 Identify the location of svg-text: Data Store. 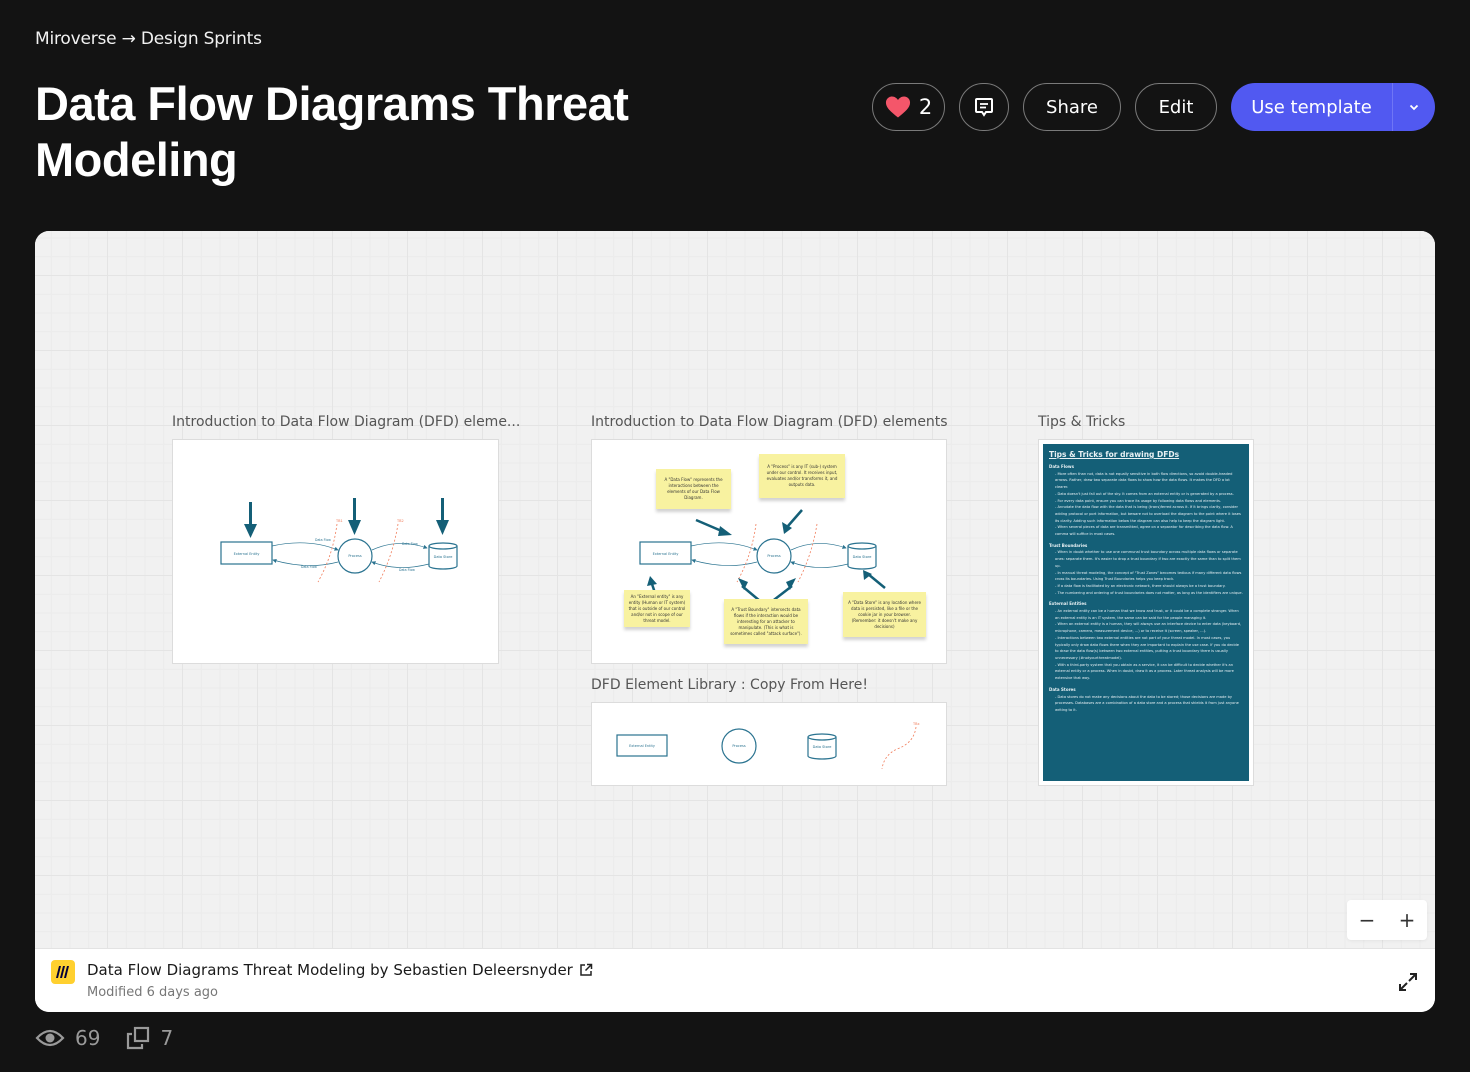
(822, 747).